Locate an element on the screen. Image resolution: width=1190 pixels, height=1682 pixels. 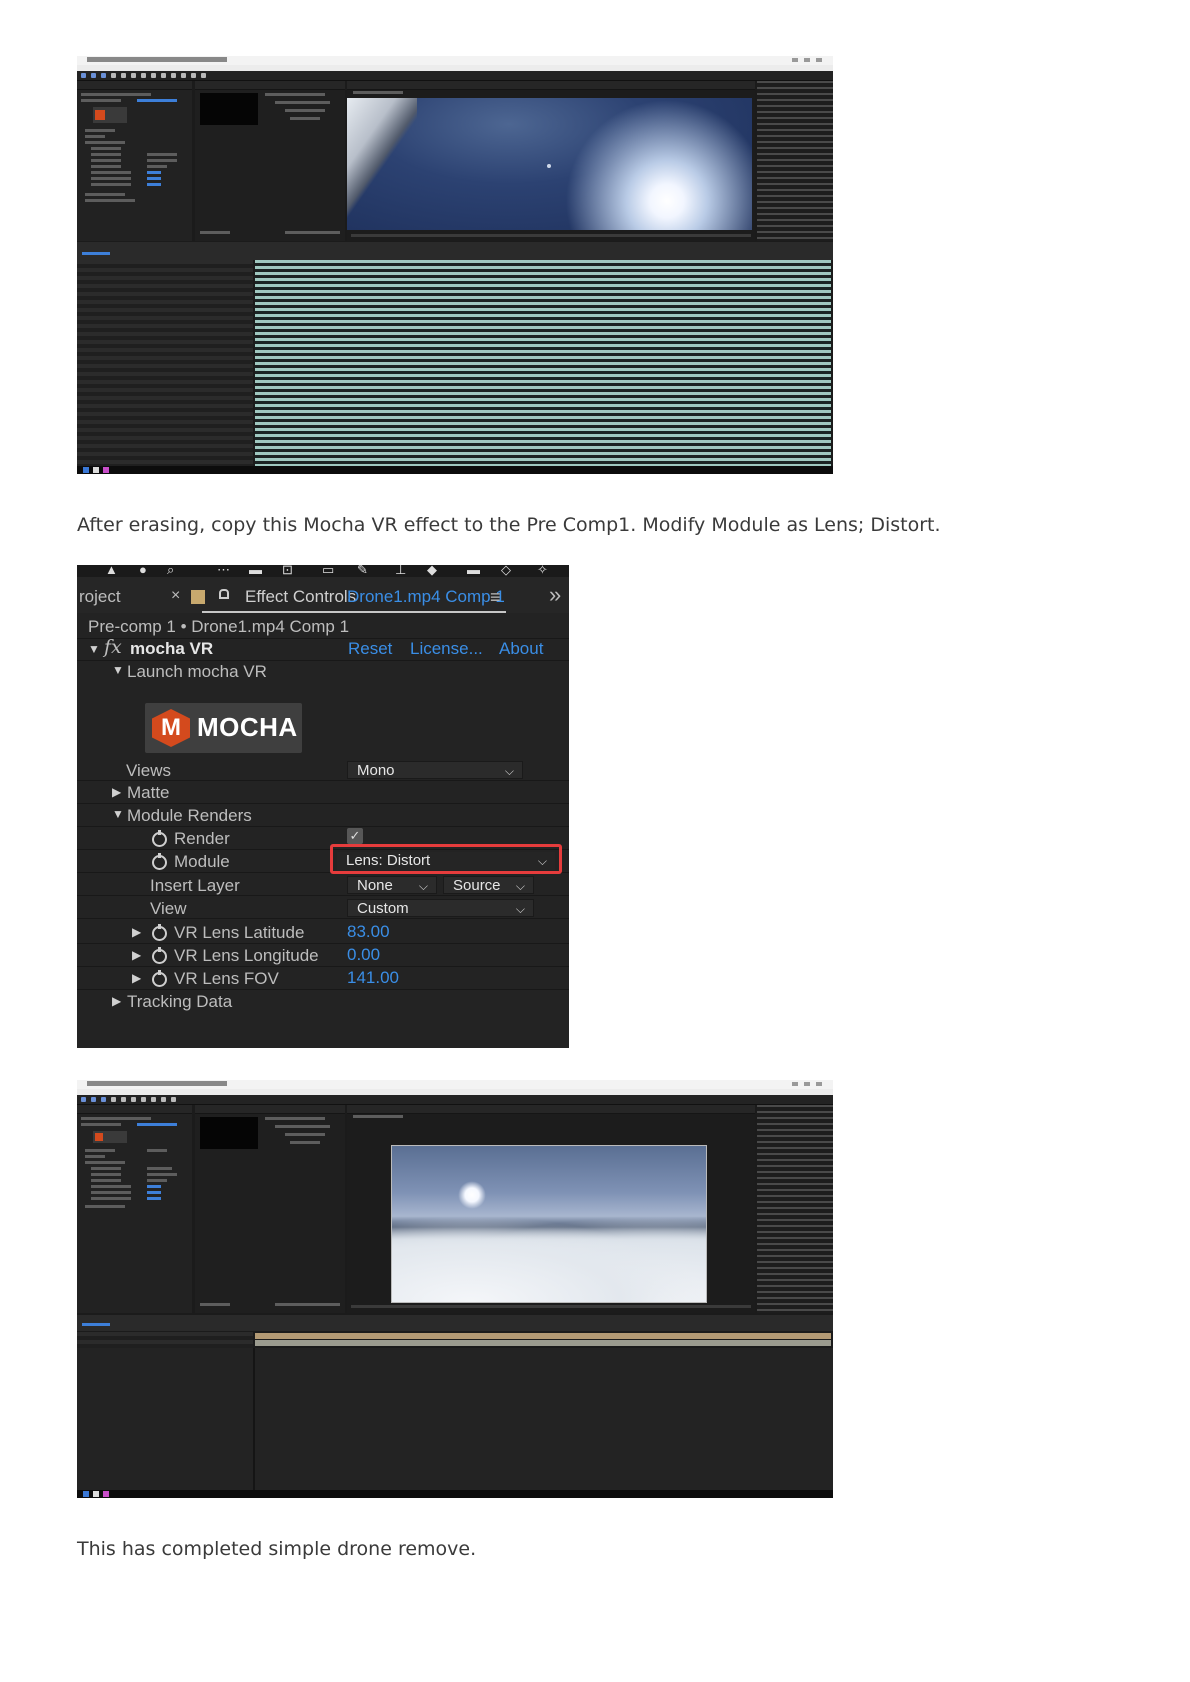
reset-link: Reset is located at coordinates (370, 649).